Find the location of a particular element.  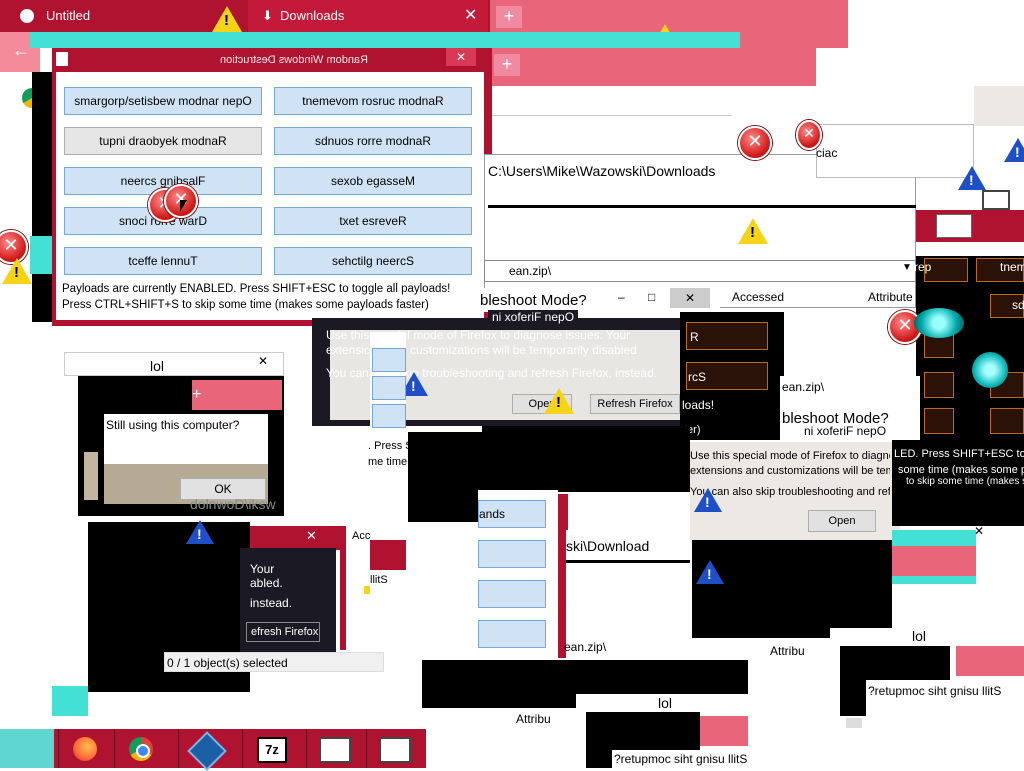

random-error-sounds-button: sdnuos rorre modnaR is located at coordinates (373, 141).